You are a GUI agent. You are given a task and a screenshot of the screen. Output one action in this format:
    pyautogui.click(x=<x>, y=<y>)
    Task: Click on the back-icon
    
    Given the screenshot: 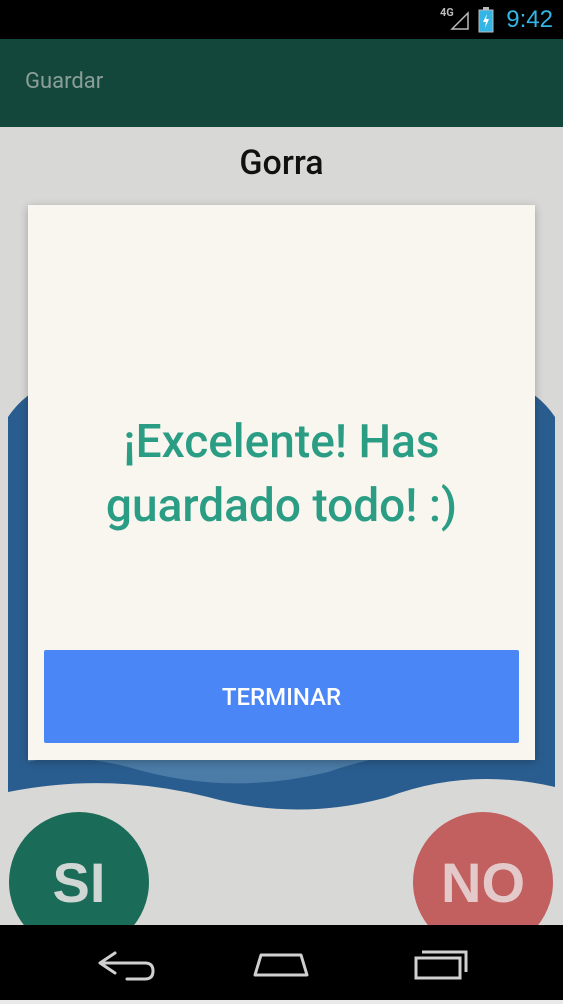 What is the action you would take?
    pyautogui.click(x=126, y=966)
    